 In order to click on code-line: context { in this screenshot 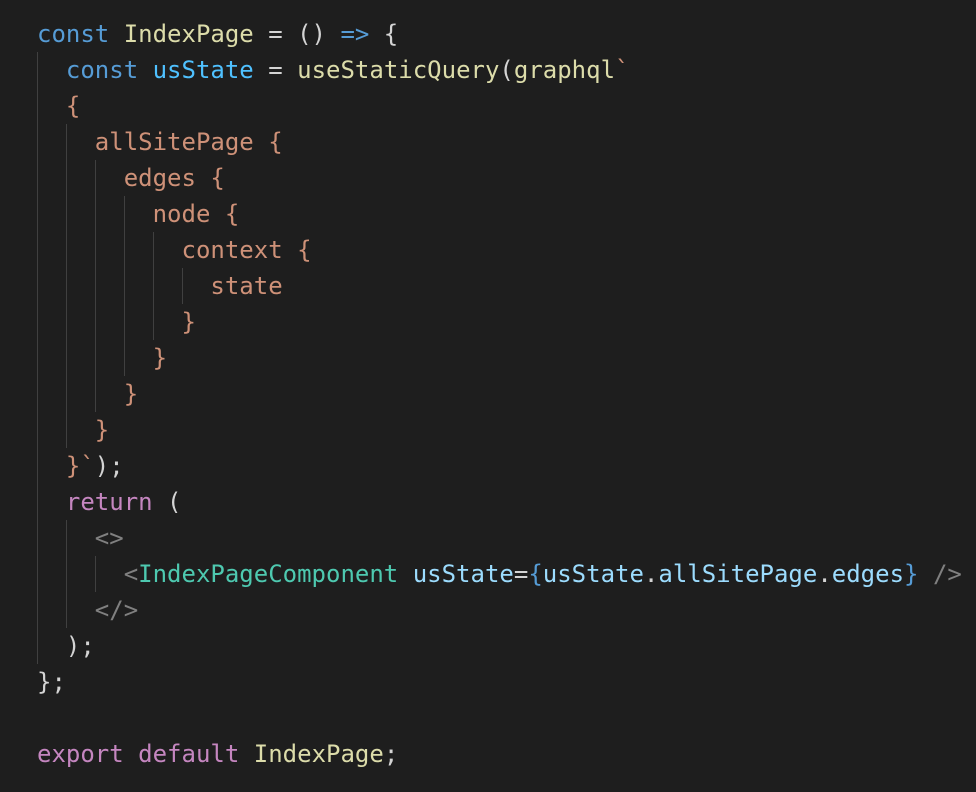, I will do `click(174, 250)`.